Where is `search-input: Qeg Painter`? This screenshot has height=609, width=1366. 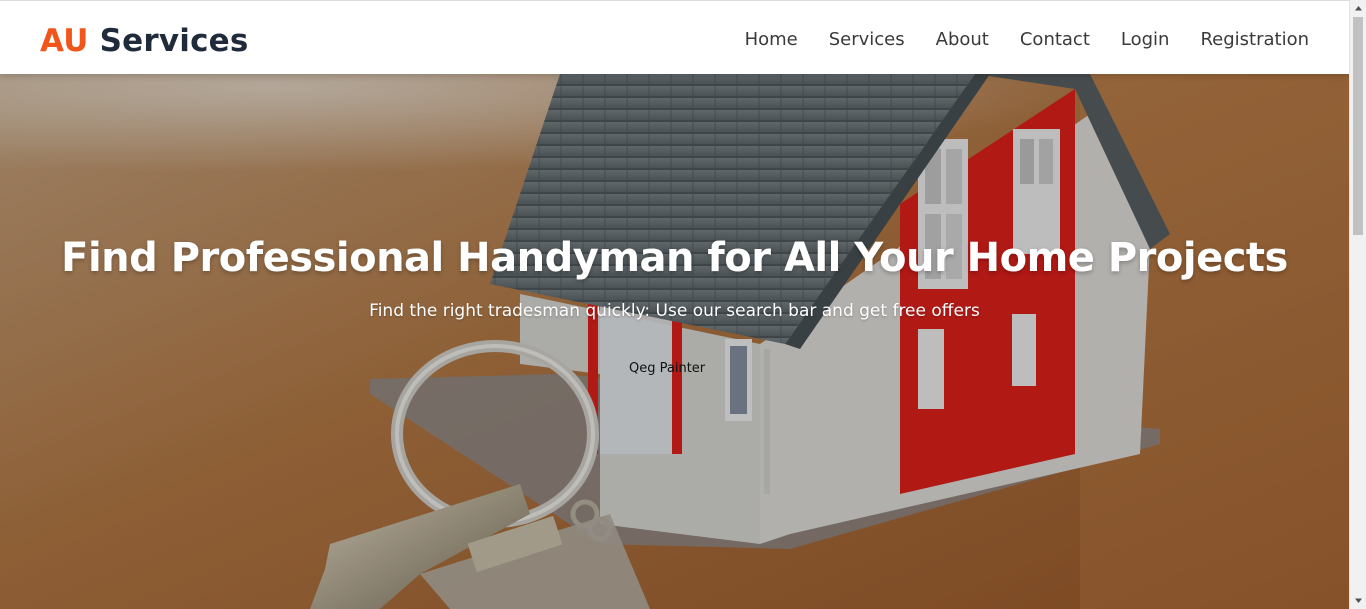
search-input: Qeg Painter is located at coordinates (667, 369).